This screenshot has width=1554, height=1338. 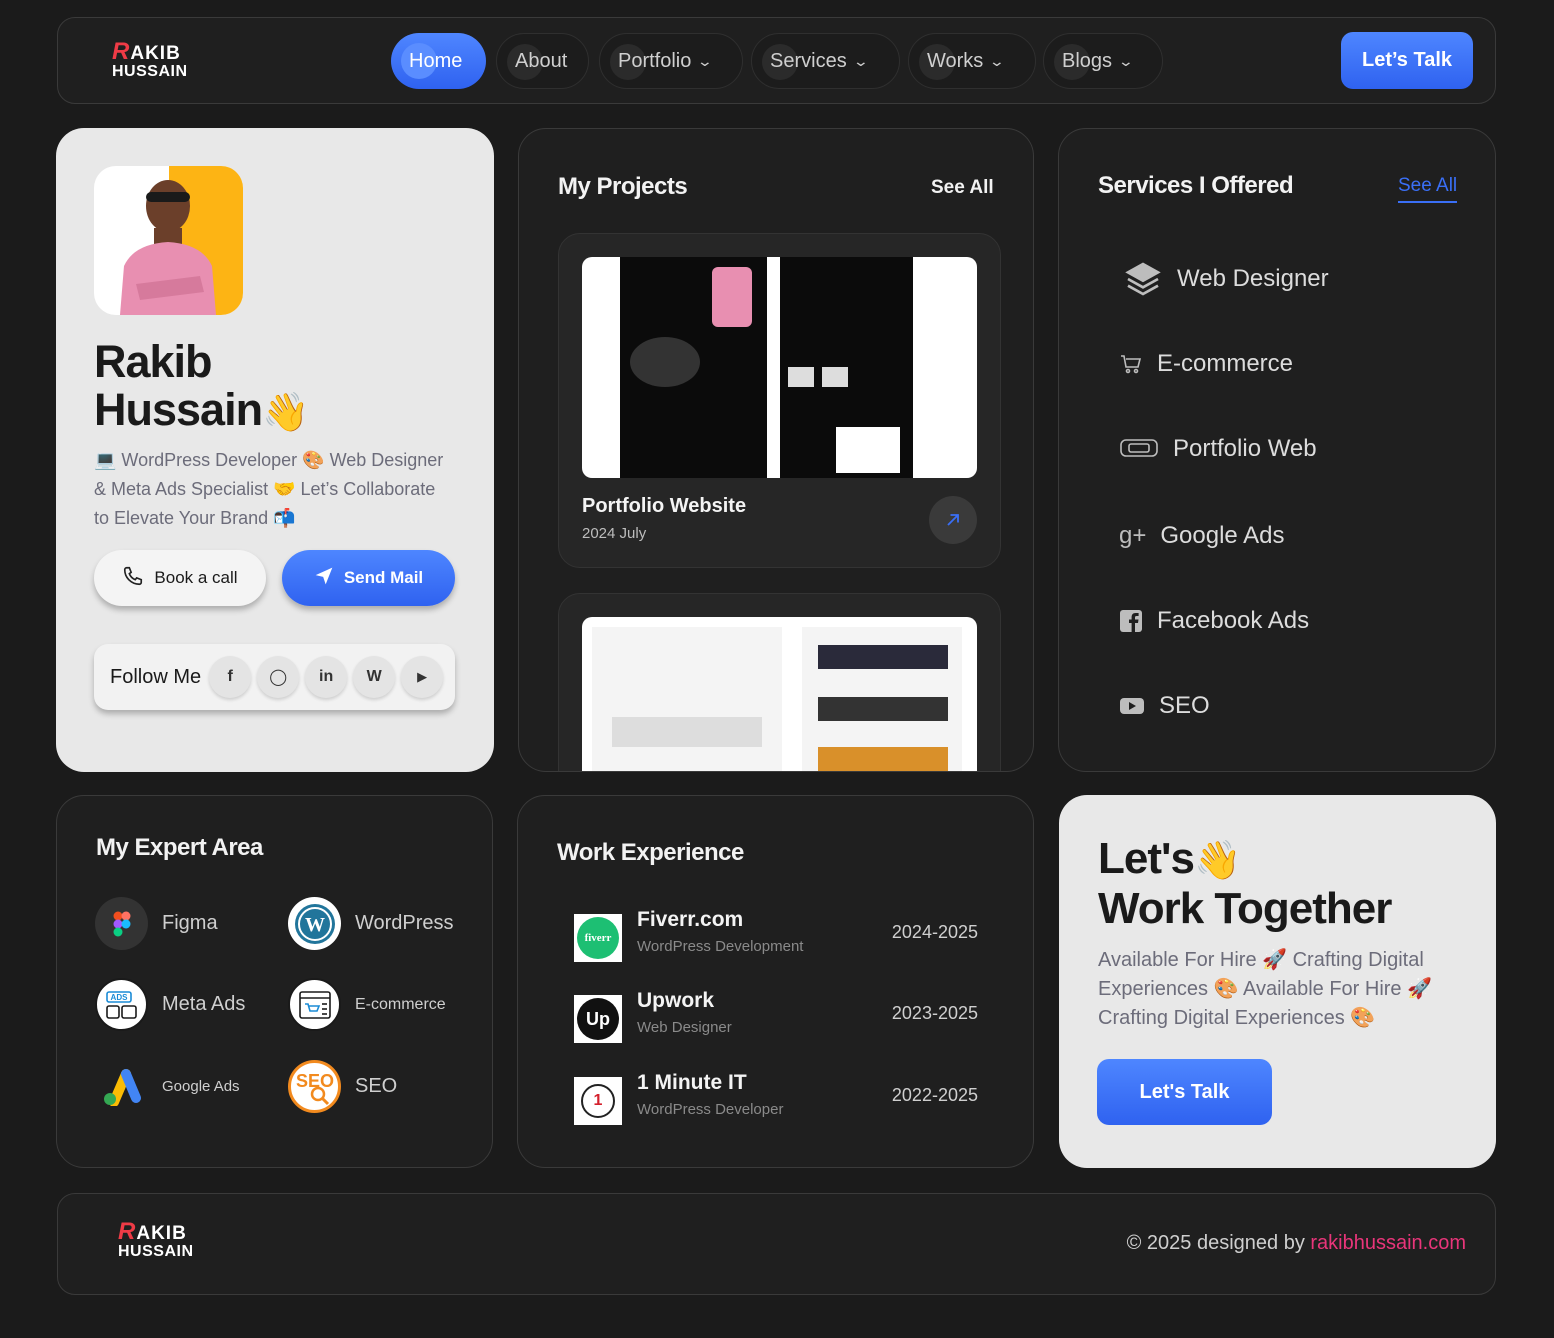 What do you see at coordinates (400, 1004) in the screenshot?
I see `expert-label: E-commerce` at bounding box center [400, 1004].